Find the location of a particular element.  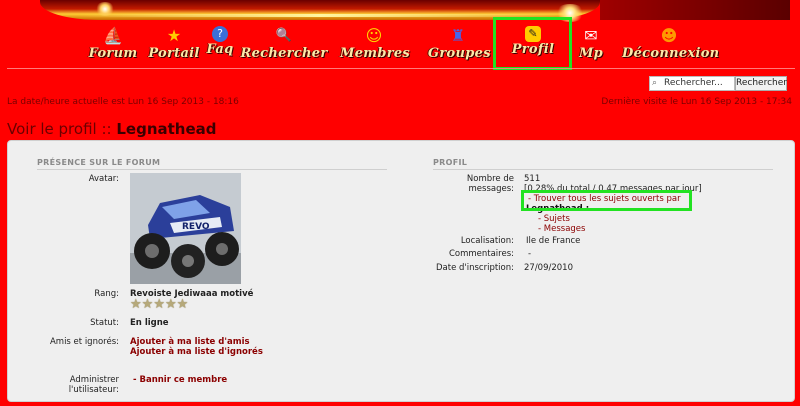

nav-label: Rechercher is located at coordinates (284, 53).